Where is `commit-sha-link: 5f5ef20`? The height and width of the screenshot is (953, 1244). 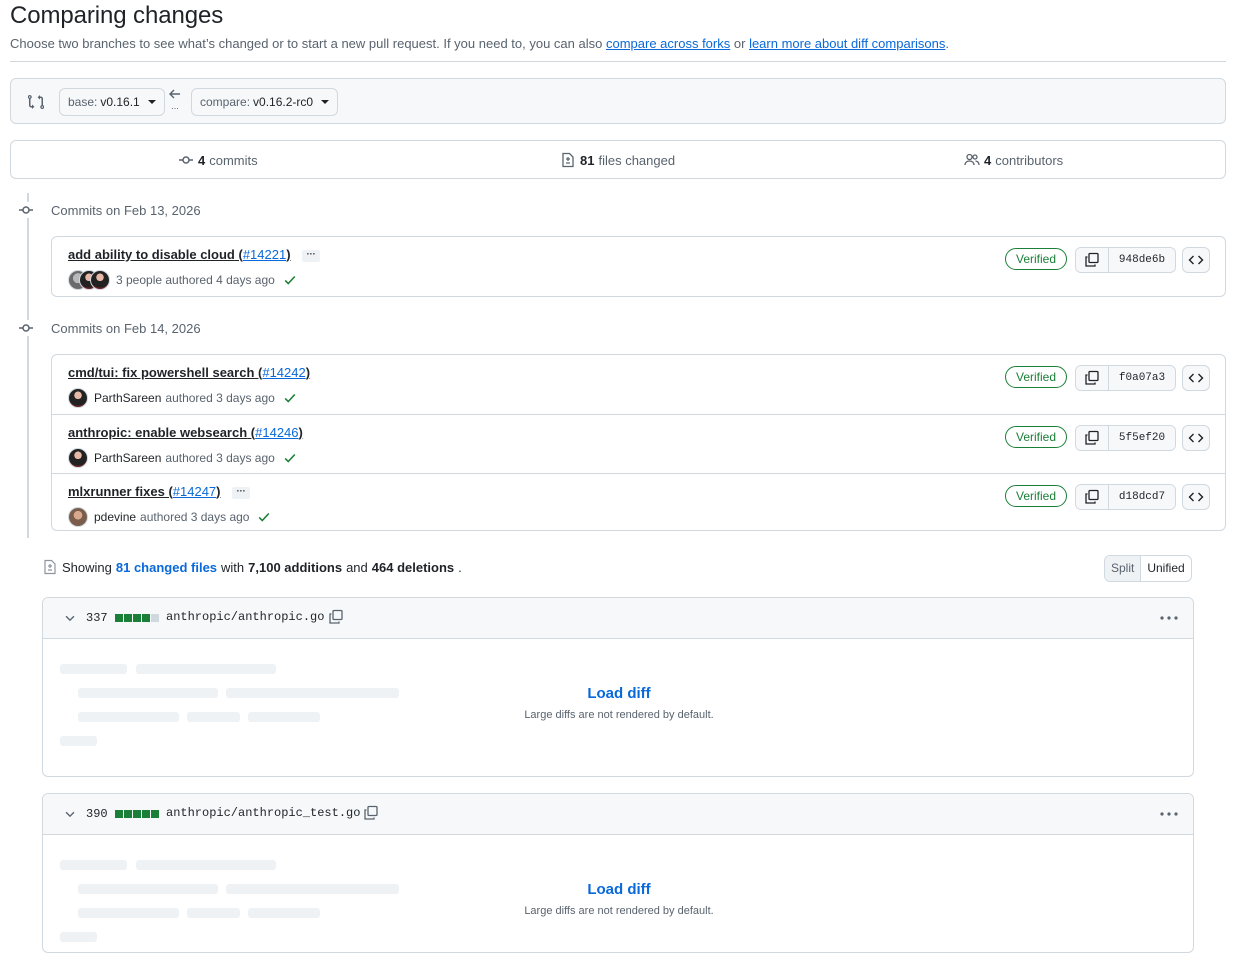 commit-sha-link: 5f5ef20 is located at coordinates (1142, 438).